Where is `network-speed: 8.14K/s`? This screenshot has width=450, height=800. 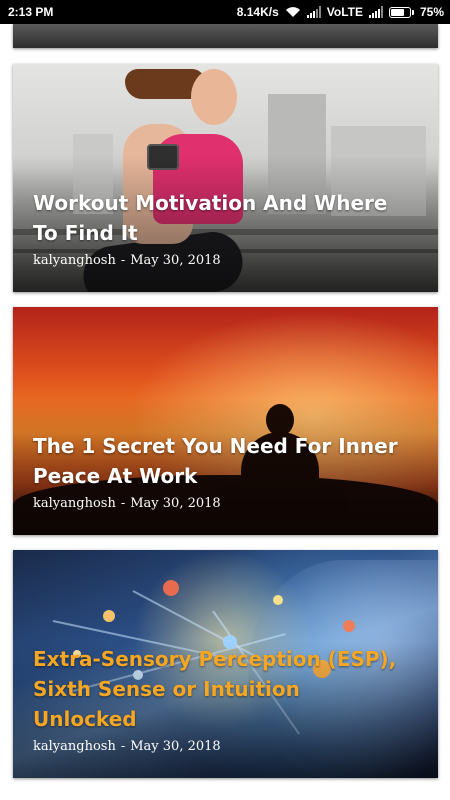 network-speed: 8.14K/s is located at coordinates (257, 12).